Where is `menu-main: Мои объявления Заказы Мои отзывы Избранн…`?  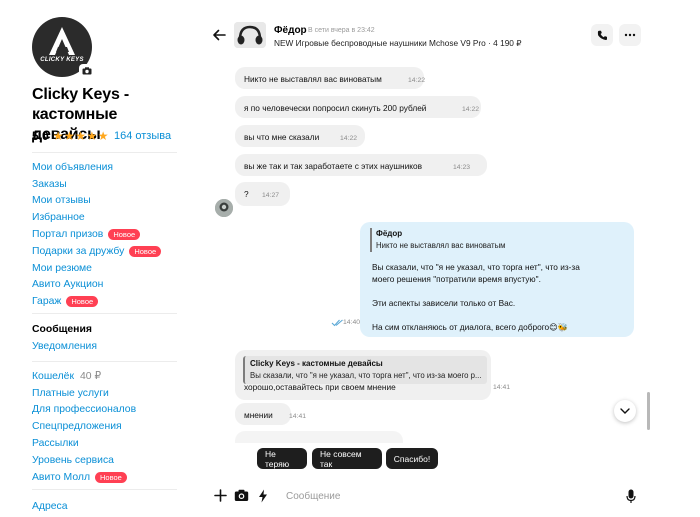
menu-main: Мои объявления Заказы Мои отзывы Избранн… is located at coordinates (97, 234).